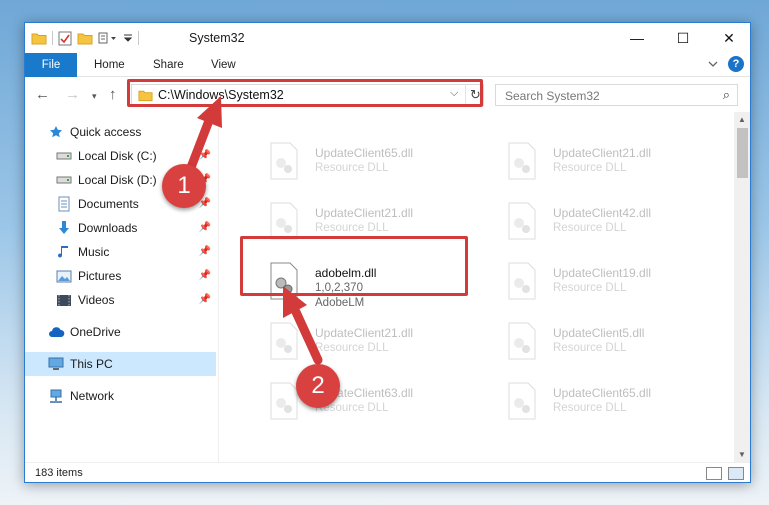 The width and height of the screenshot is (769, 505). Describe the element at coordinates (254, 230) in the screenshot. I see `annotation-arrows` at that location.